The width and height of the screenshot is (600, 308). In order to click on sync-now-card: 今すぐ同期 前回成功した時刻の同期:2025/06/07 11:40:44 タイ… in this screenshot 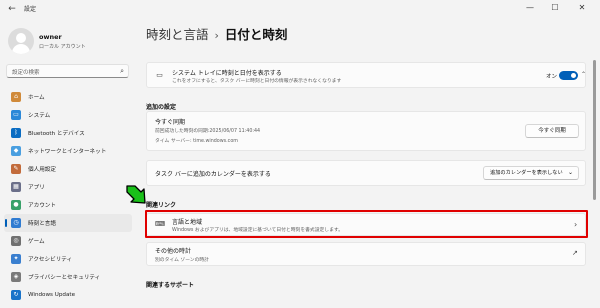, I will do `click(366, 131)`.